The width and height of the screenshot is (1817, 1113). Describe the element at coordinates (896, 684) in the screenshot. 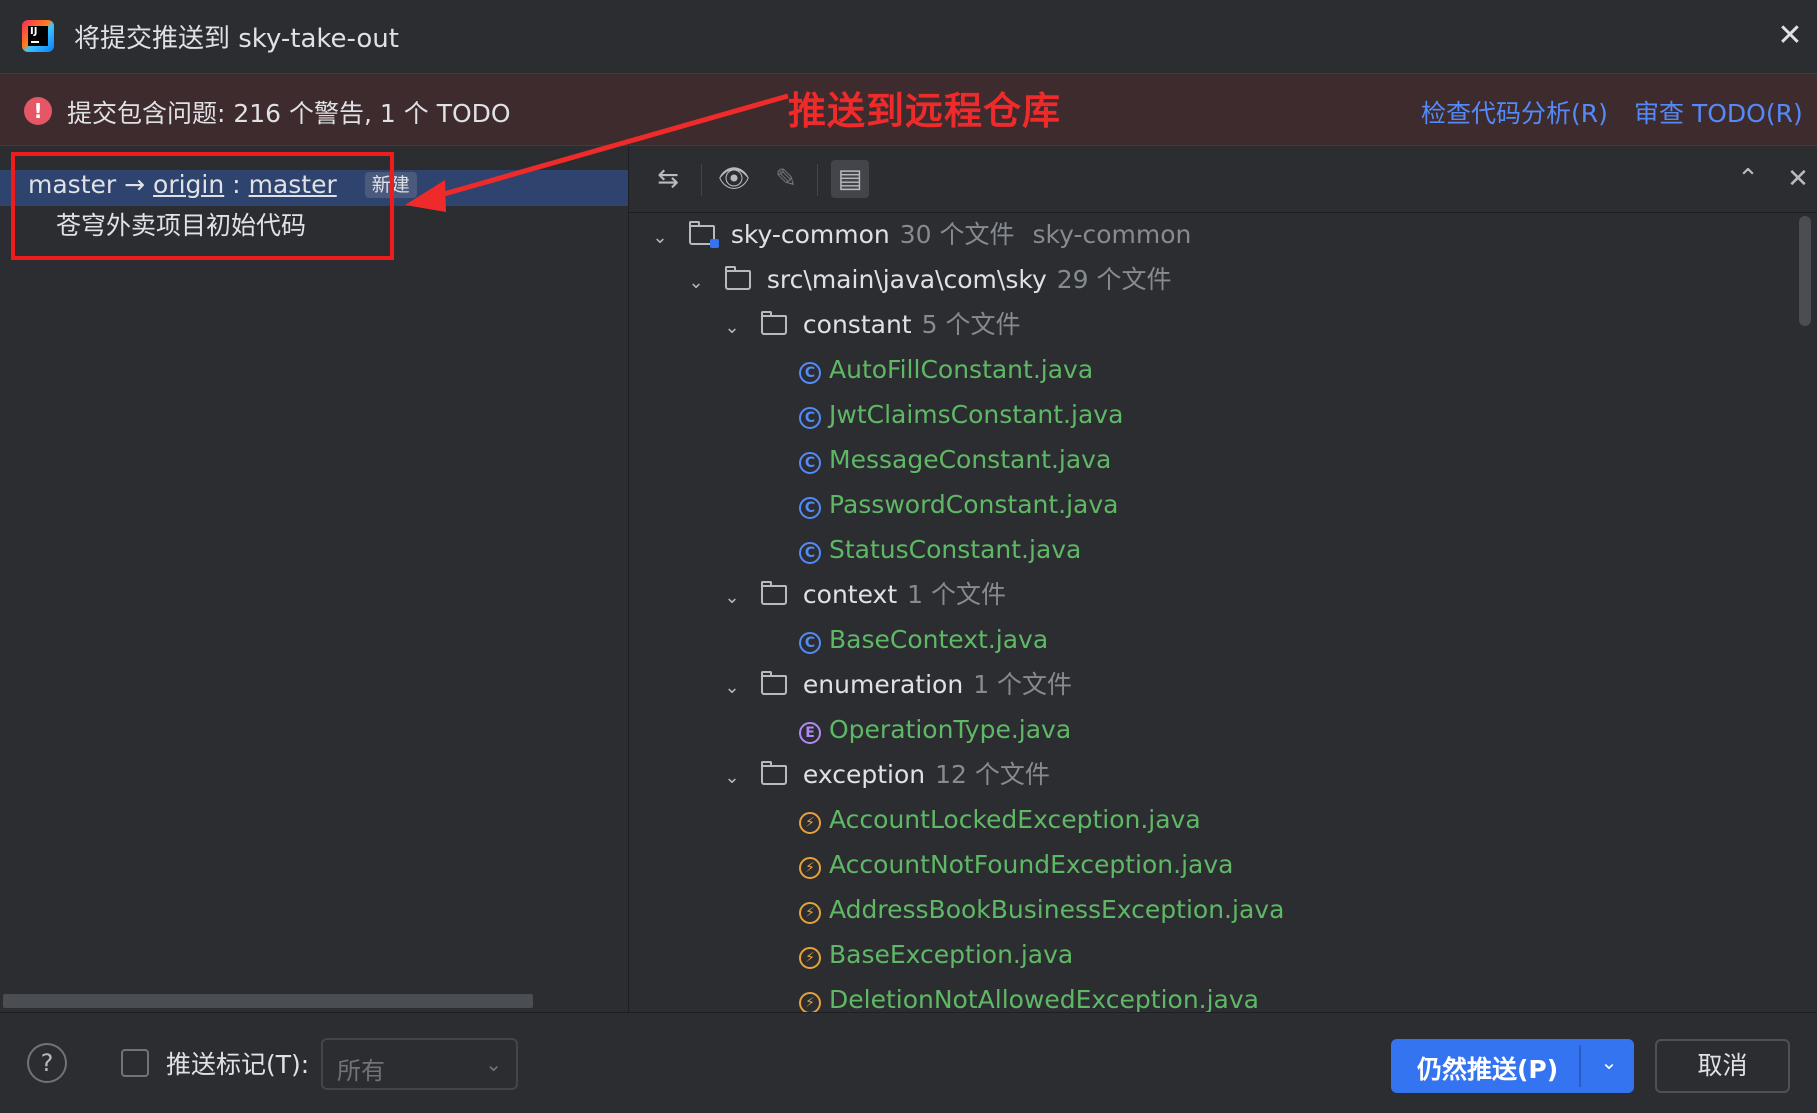

I see `tree-folder-row: ⌄ enumeration 1 个文件` at that location.